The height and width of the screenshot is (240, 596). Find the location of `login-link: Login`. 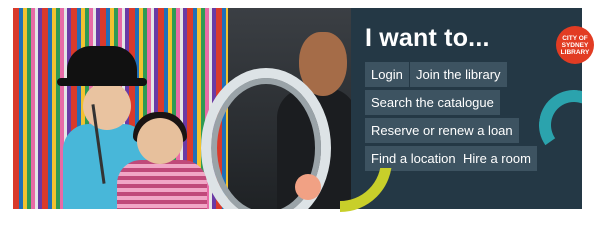

login-link: Login is located at coordinates (387, 74).